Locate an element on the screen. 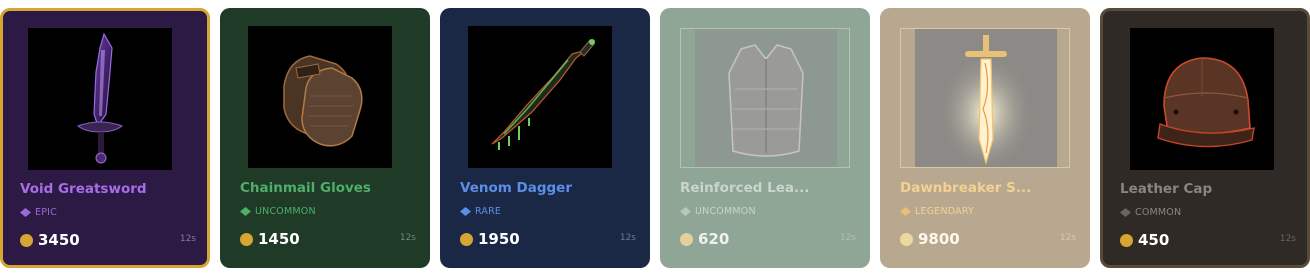 The width and height of the screenshot is (1310, 276). item-price: 450 is located at coordinates (1144, 240).